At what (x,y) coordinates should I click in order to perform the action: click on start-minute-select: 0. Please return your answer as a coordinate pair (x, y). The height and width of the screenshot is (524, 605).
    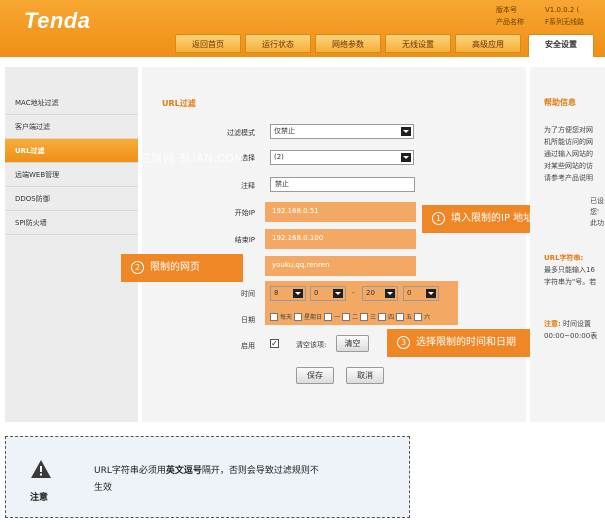
    Looking at the image, I should click on (328, 293).